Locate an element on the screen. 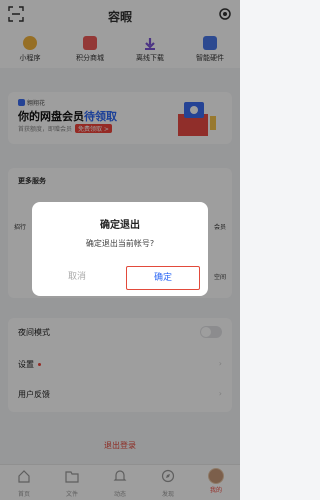 The image size is (320, 500). cancel-button: 取消 is located at coordinates (77, 277).